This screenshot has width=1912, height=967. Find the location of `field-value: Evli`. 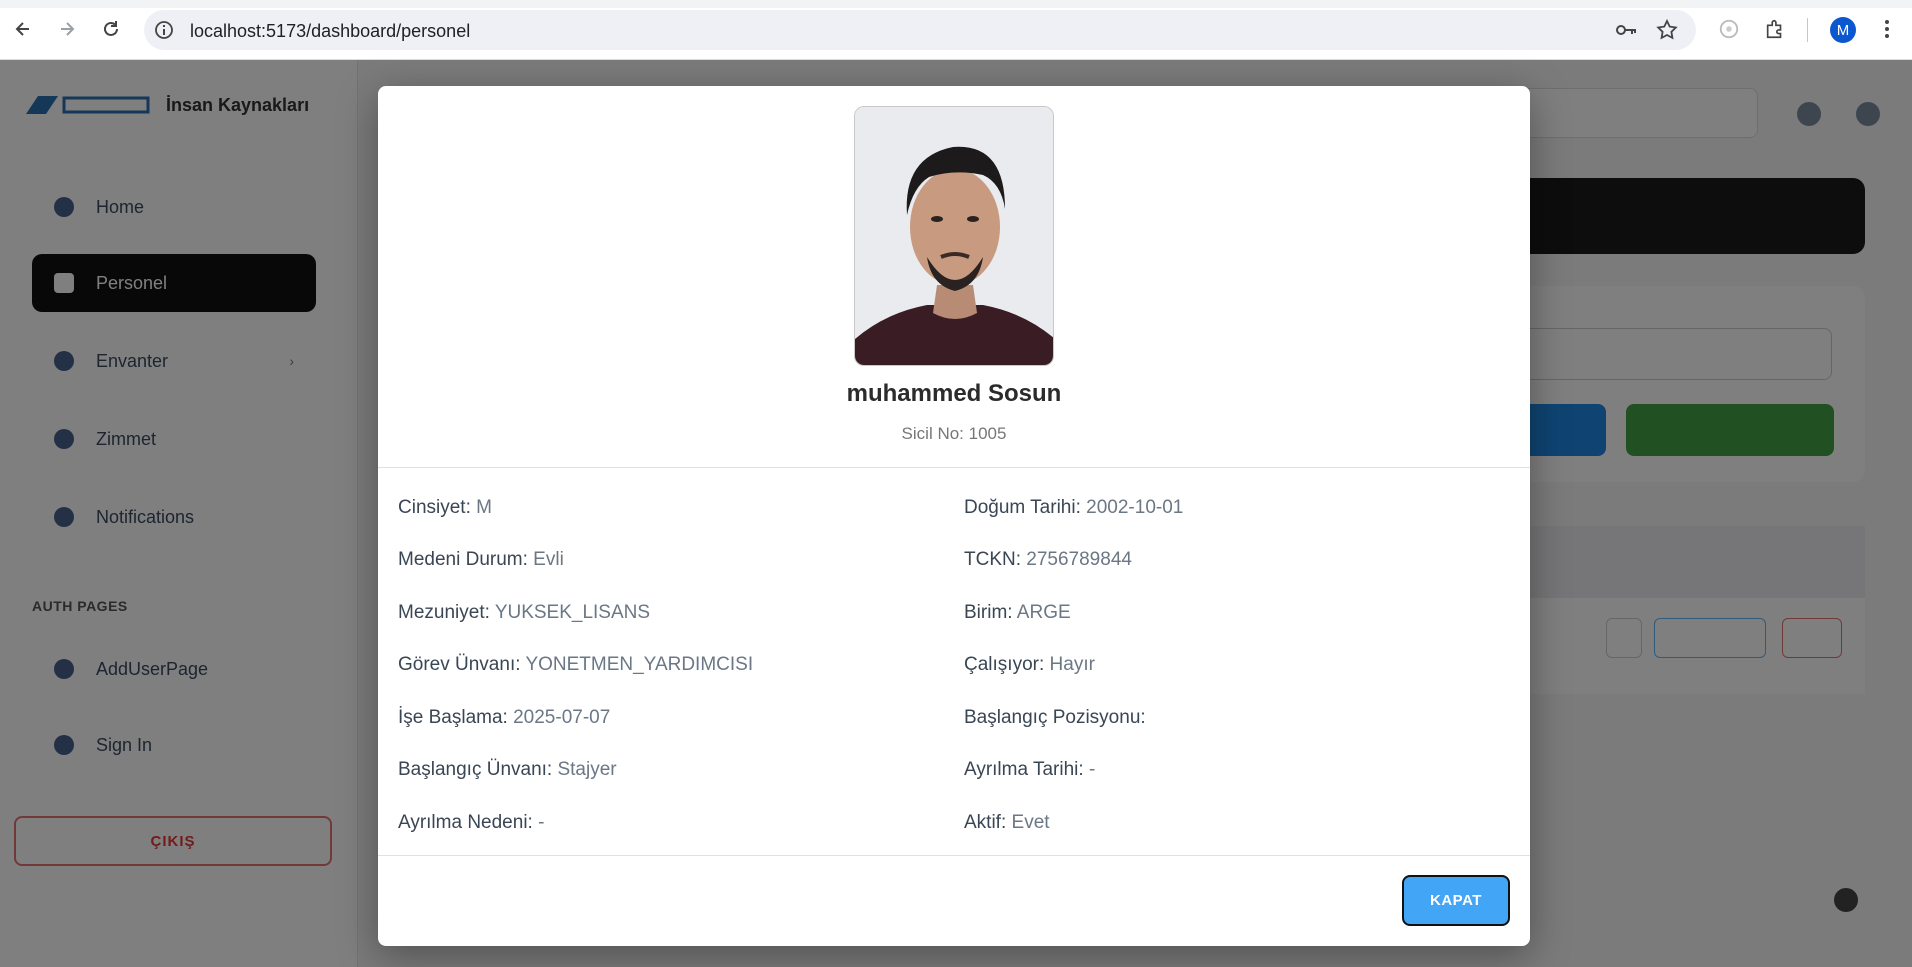

field-value: Evli is located at coordinates (548, 559).